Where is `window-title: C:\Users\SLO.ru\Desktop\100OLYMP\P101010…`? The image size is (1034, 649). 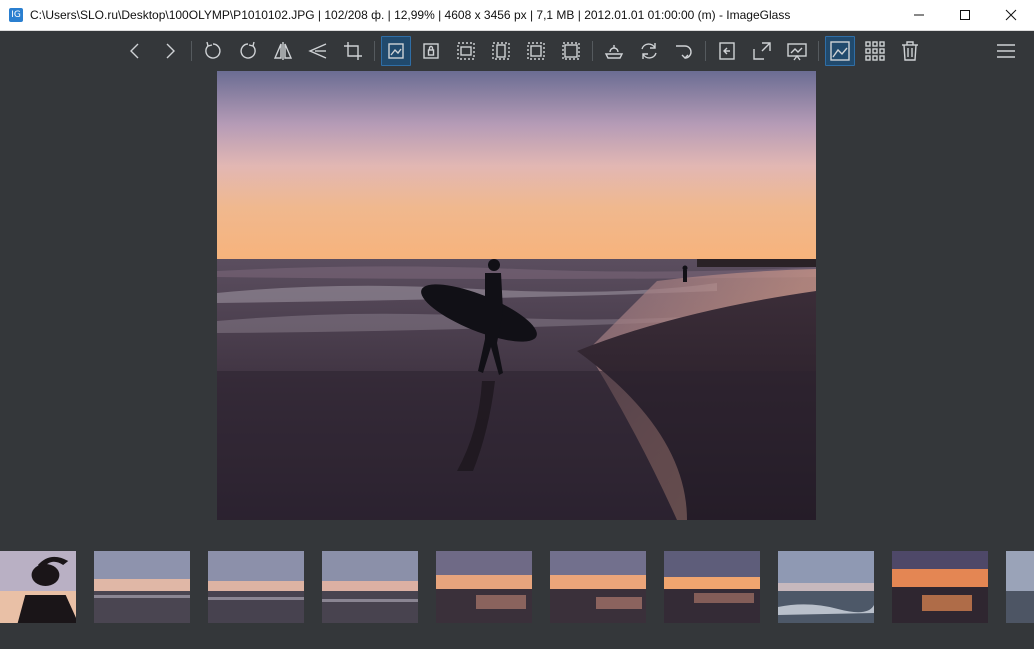 window-title: C:\Users\SLO.ru\Desktop\100OLYMP\P101010… is located at coordinates (410, 15).